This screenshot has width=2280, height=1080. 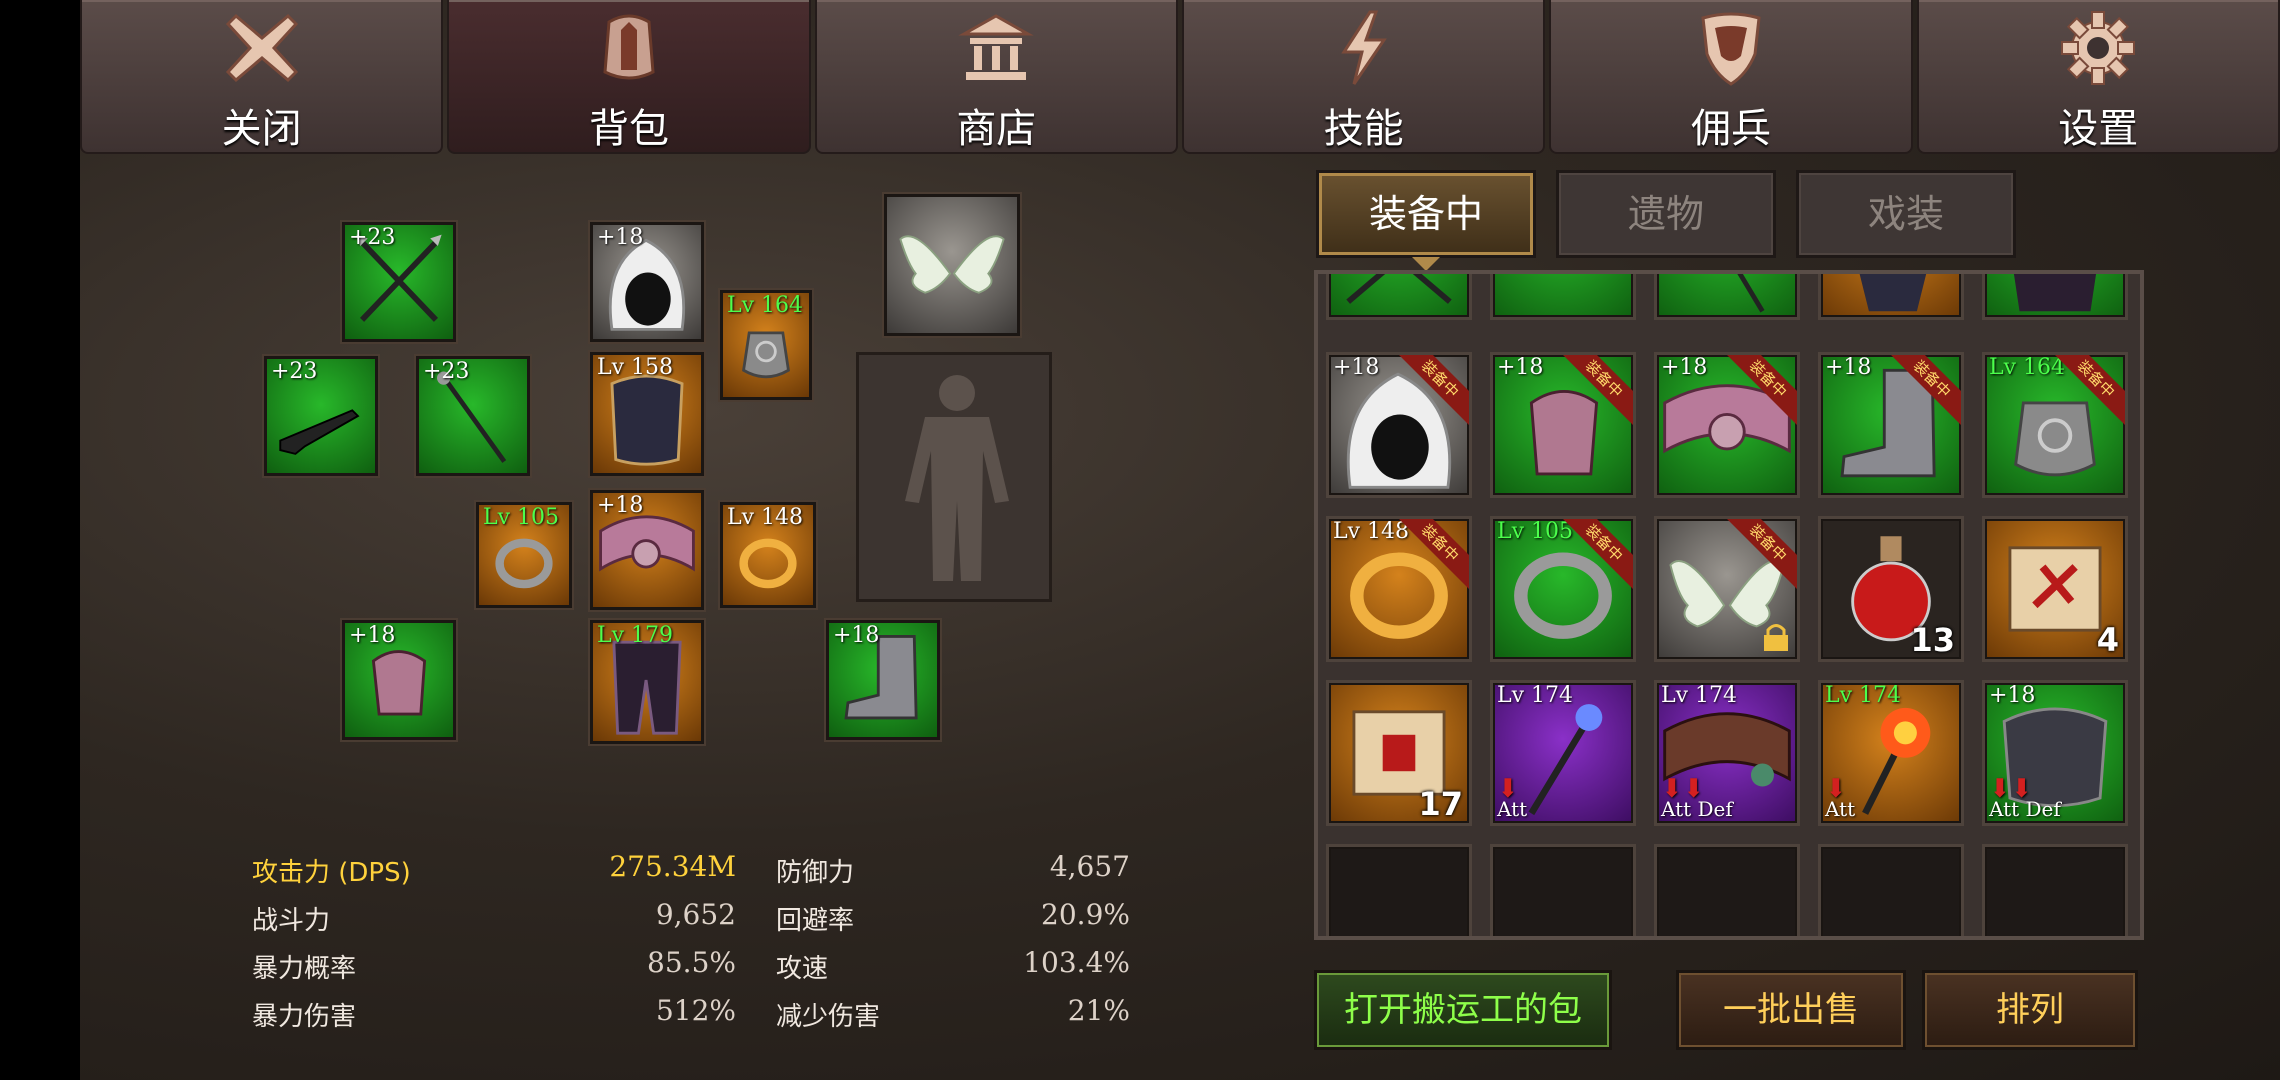 What do you see at coordinates (2107, 640) in the screenshot?
I see `item-count: 4` at bounding box center [2107, 640].